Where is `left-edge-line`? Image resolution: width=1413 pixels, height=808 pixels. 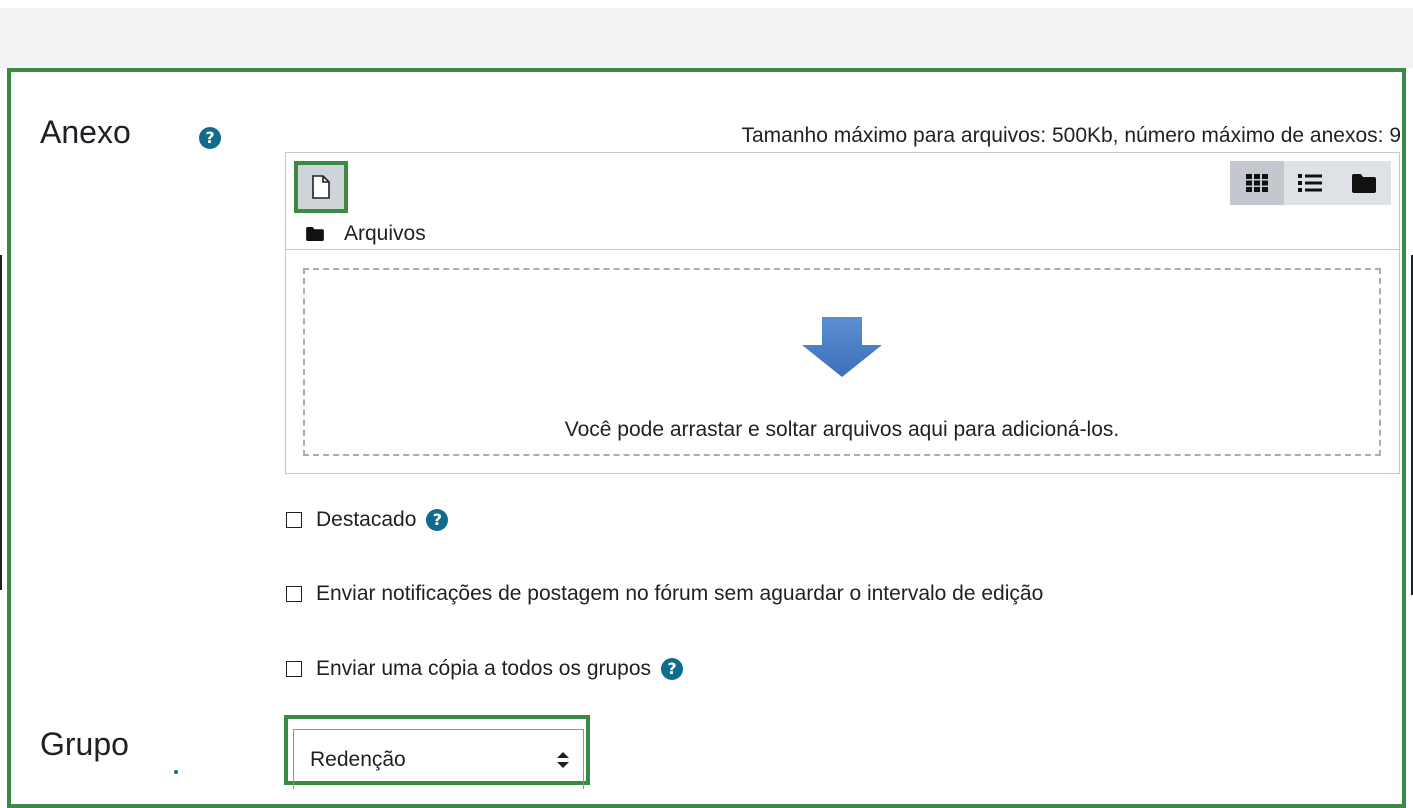 left-edge-line is located at coordinates (1, 422).